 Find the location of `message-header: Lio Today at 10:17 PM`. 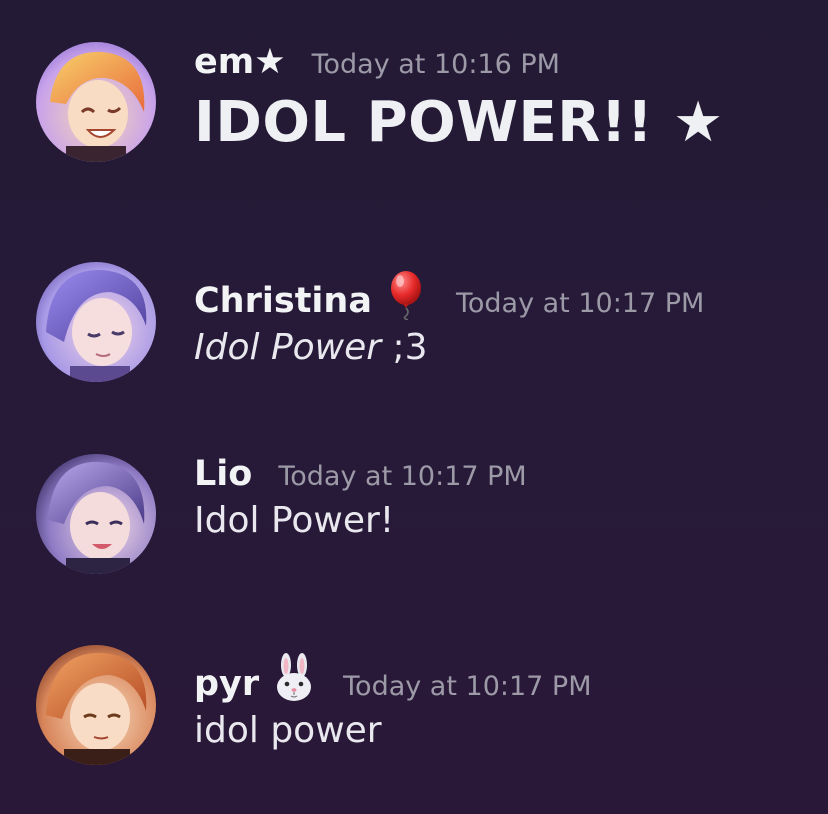

message-header: Lio Today at 10:17 PM is located at coordinates (511, 474).